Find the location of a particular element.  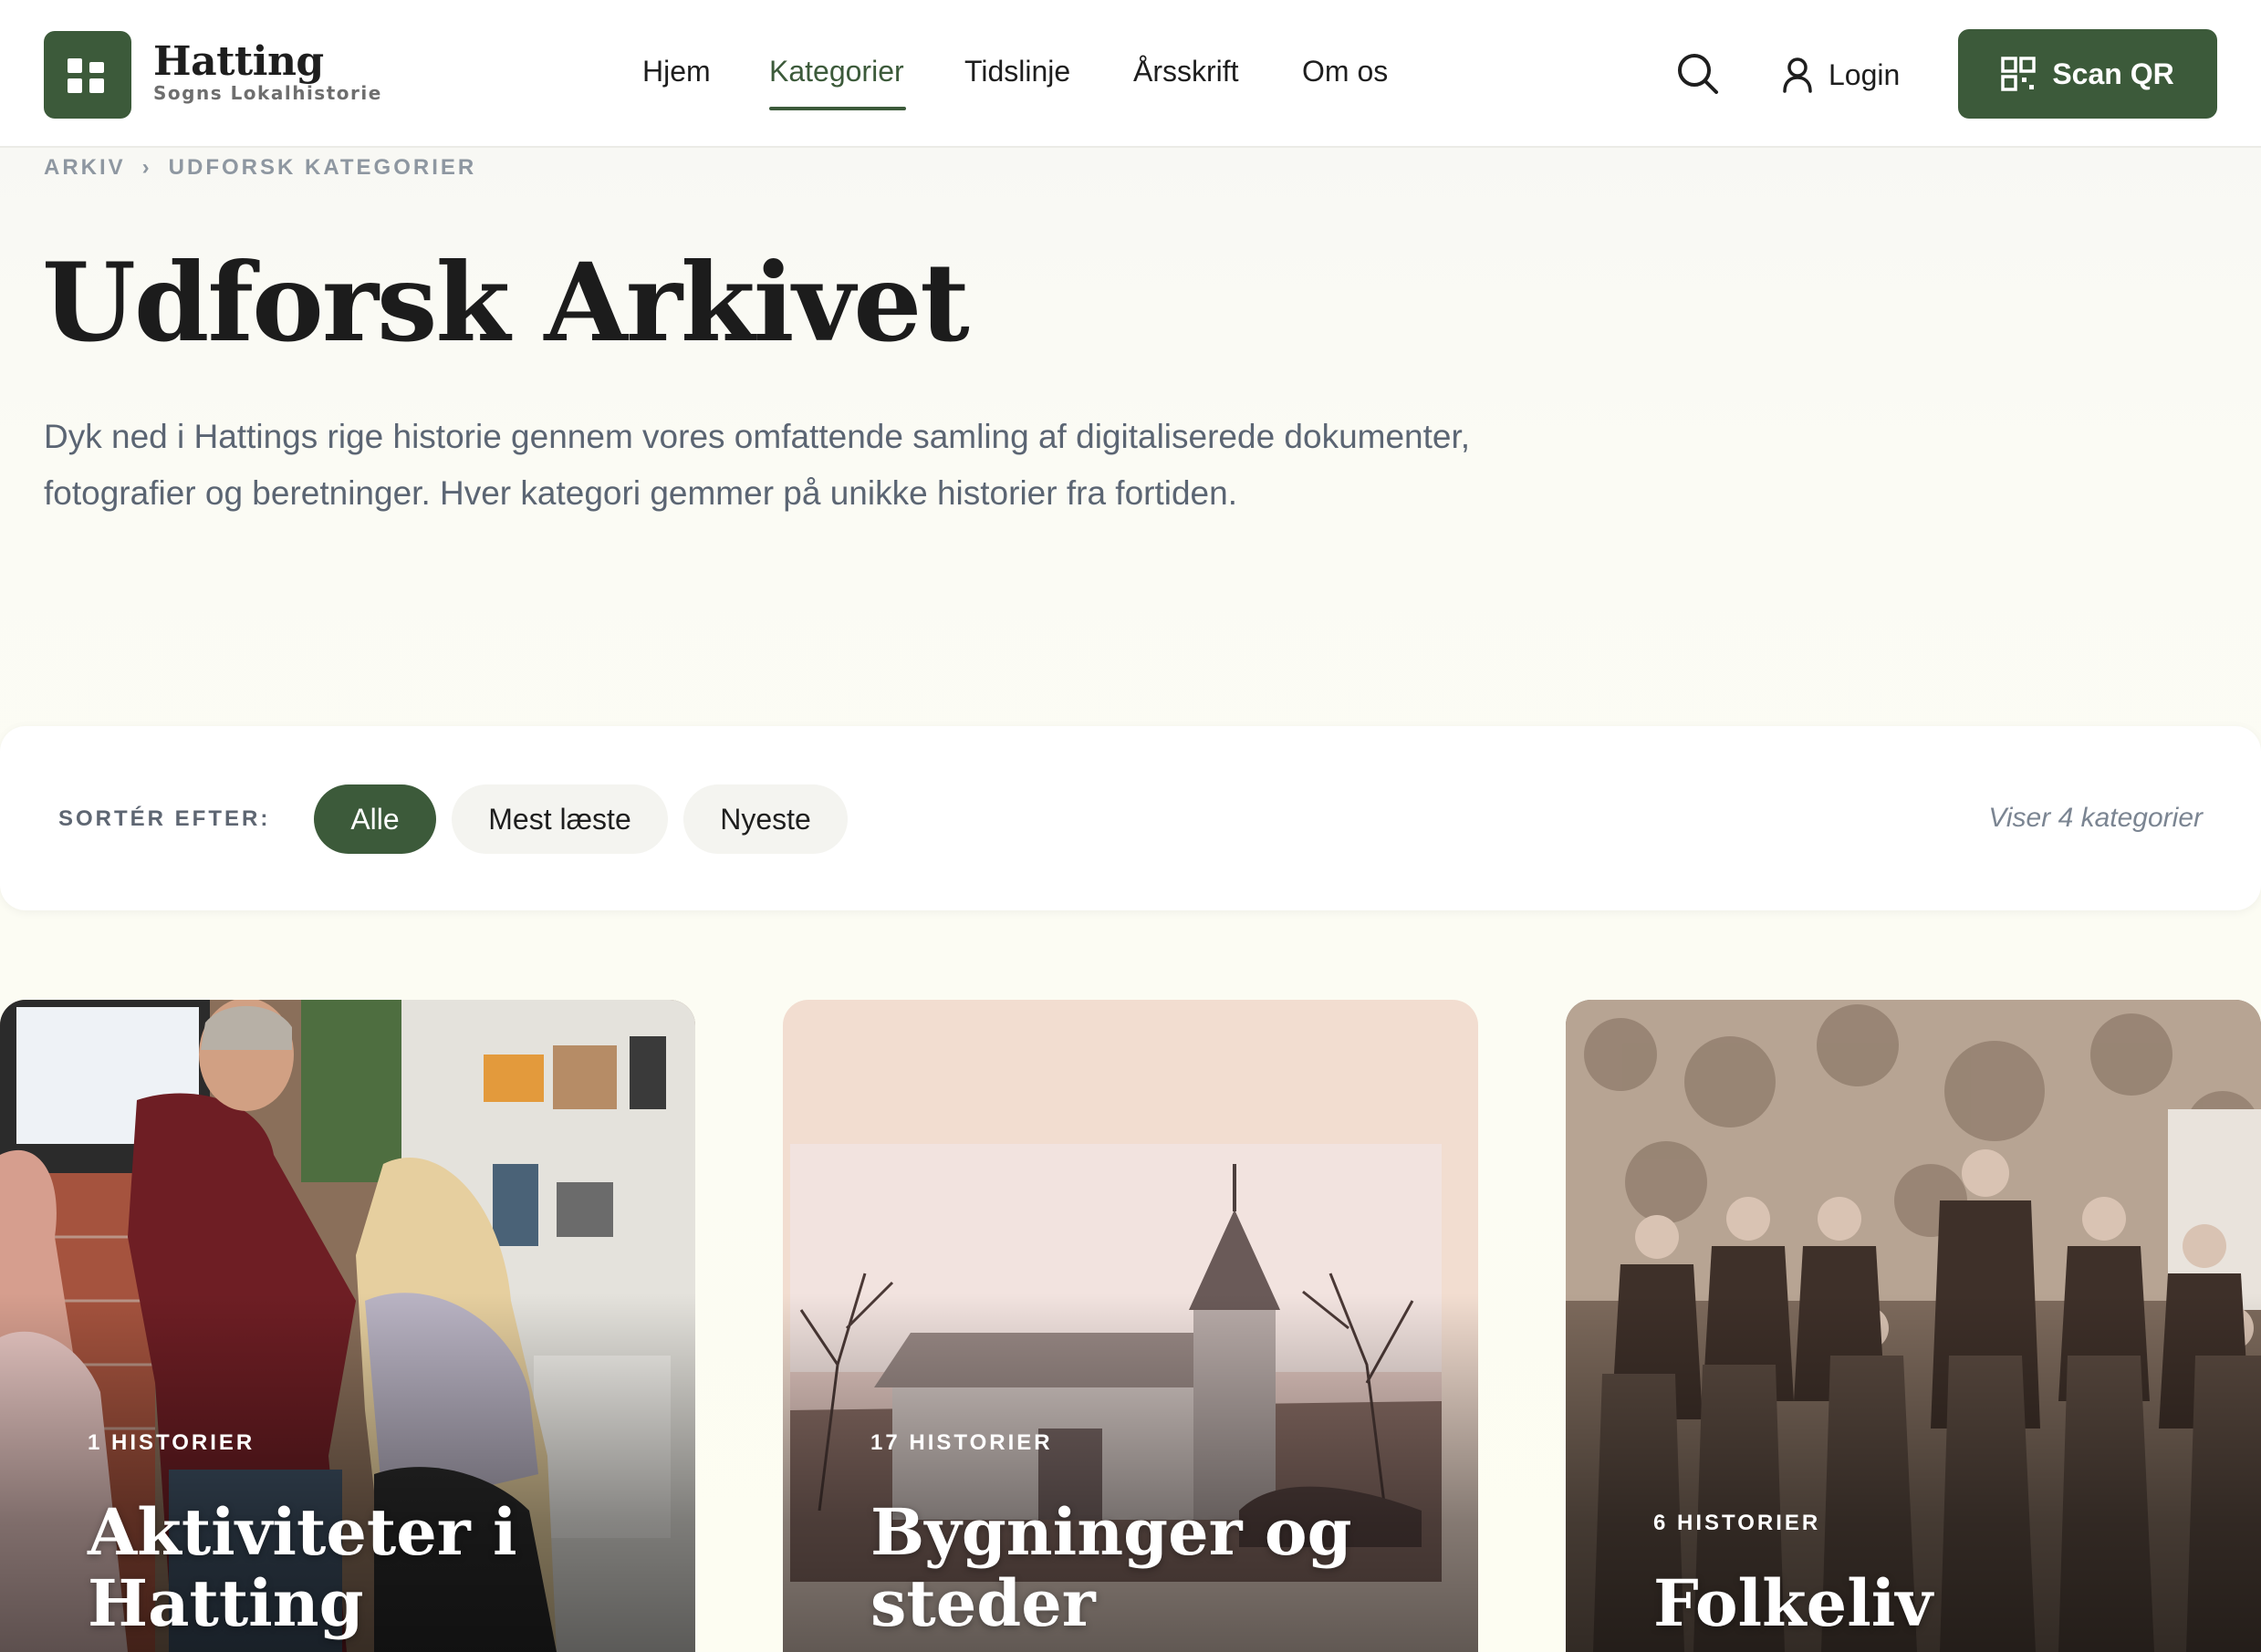

scan-qr-label: Scan QR is located at coordinates (2113, 74).